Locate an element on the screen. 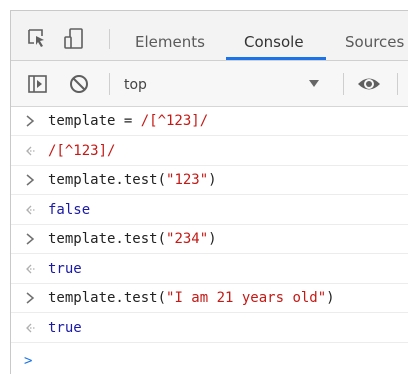 This screenshot has width=408, height=374. tab-elements: Elements is located at coordinates (170, 35).